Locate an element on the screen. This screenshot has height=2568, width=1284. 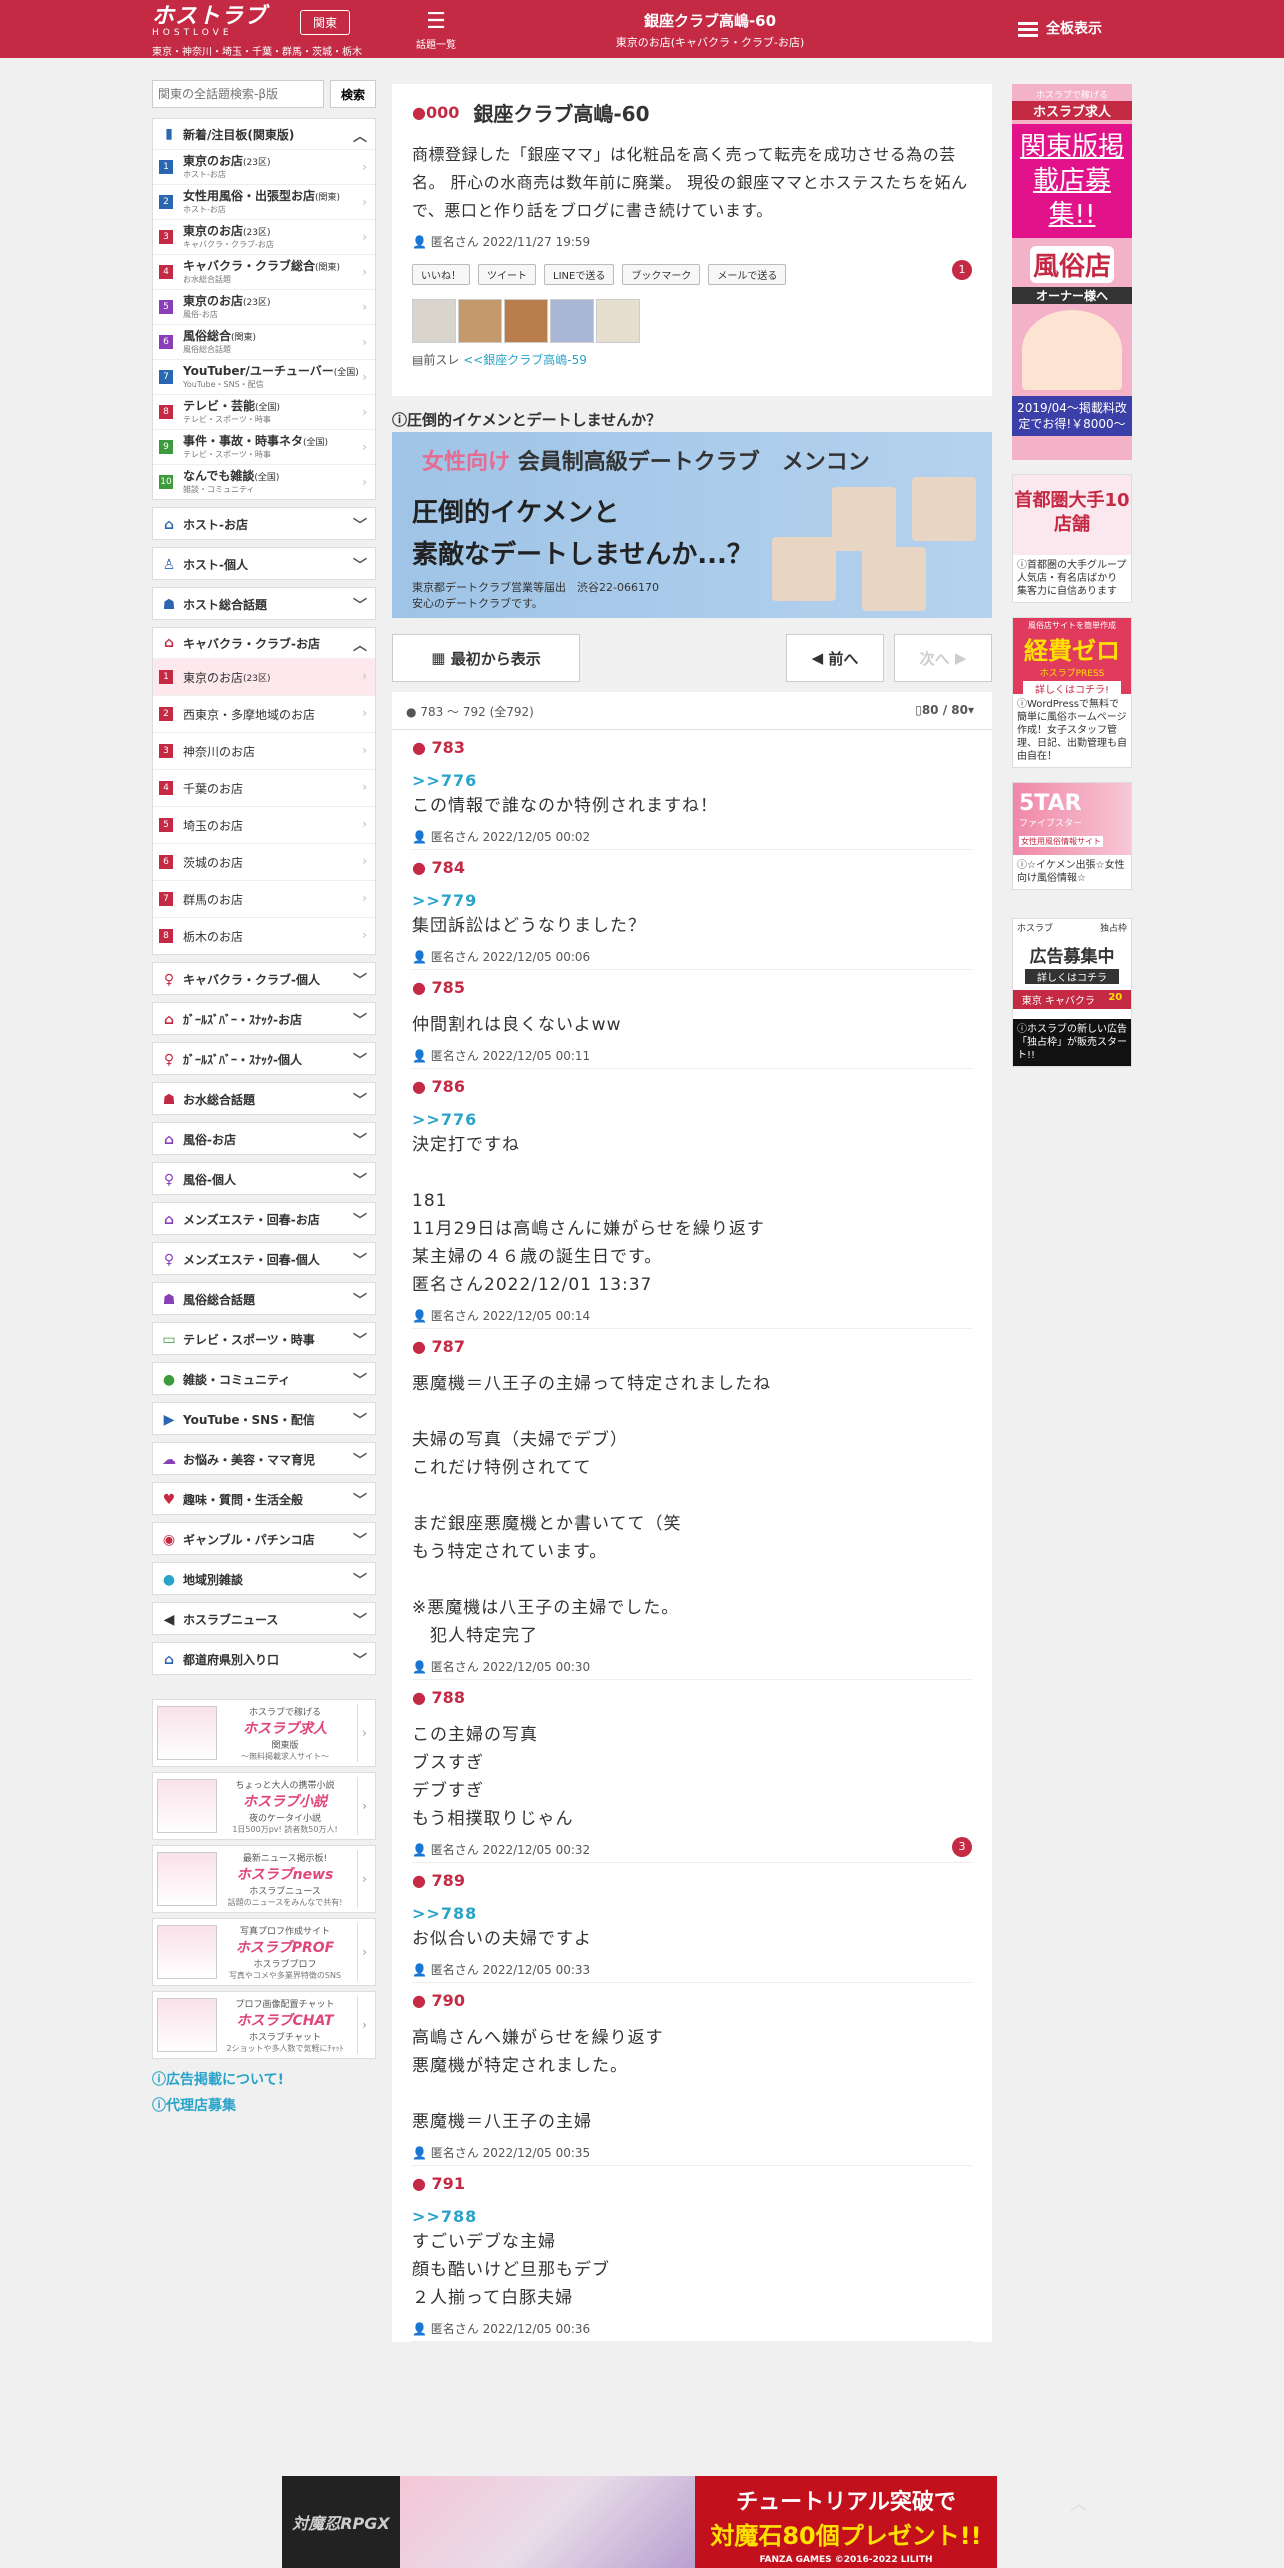
category-item: ⌂ メンズエステ・回春-お店 ﹀ is located at coordinates (264, 1218).